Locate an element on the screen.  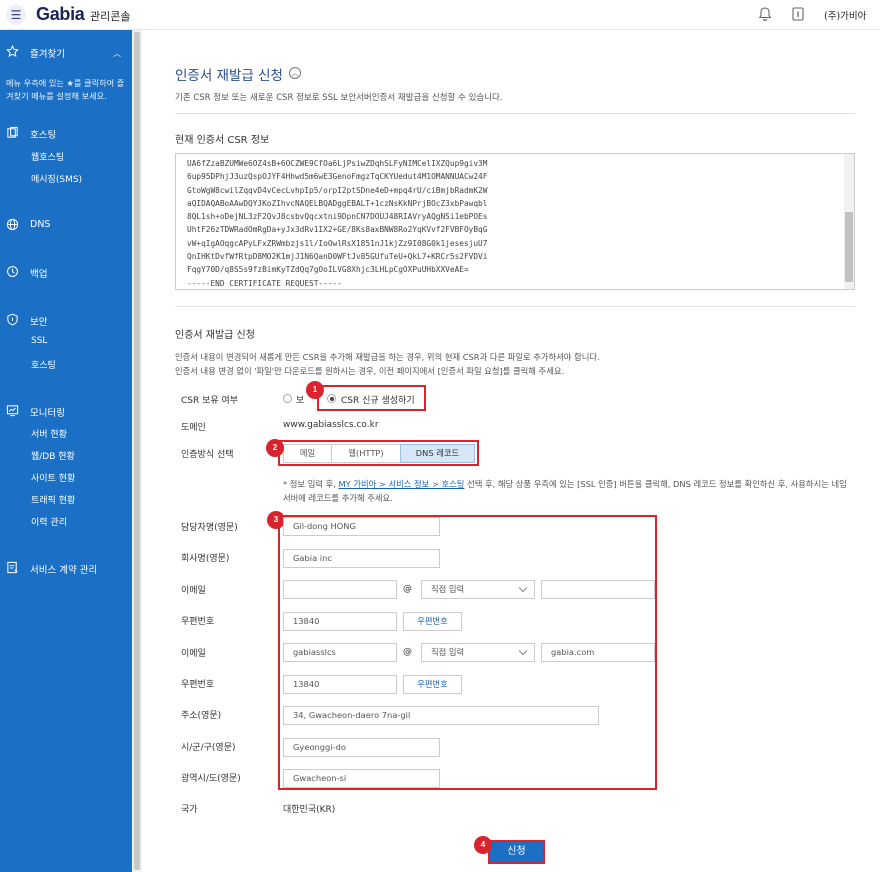
step-badge-2: 2 is located at coordinates (275, 448).